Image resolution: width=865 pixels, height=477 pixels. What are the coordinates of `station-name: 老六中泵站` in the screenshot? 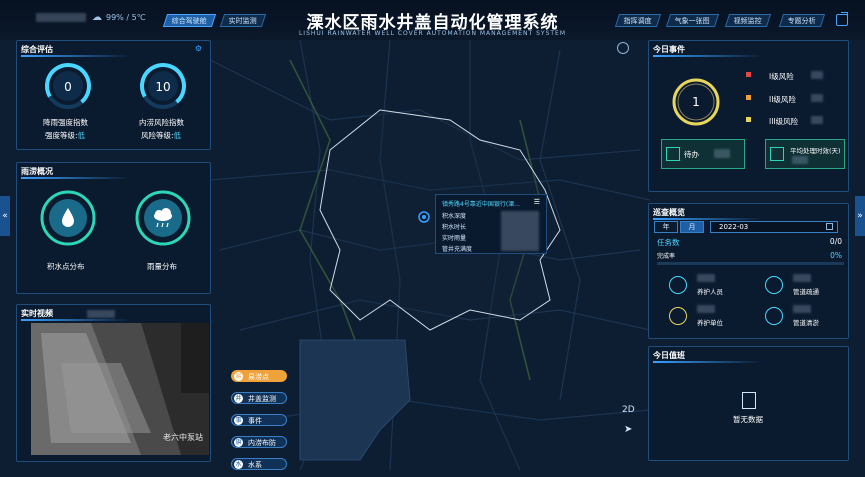 It's located at (183, 437).